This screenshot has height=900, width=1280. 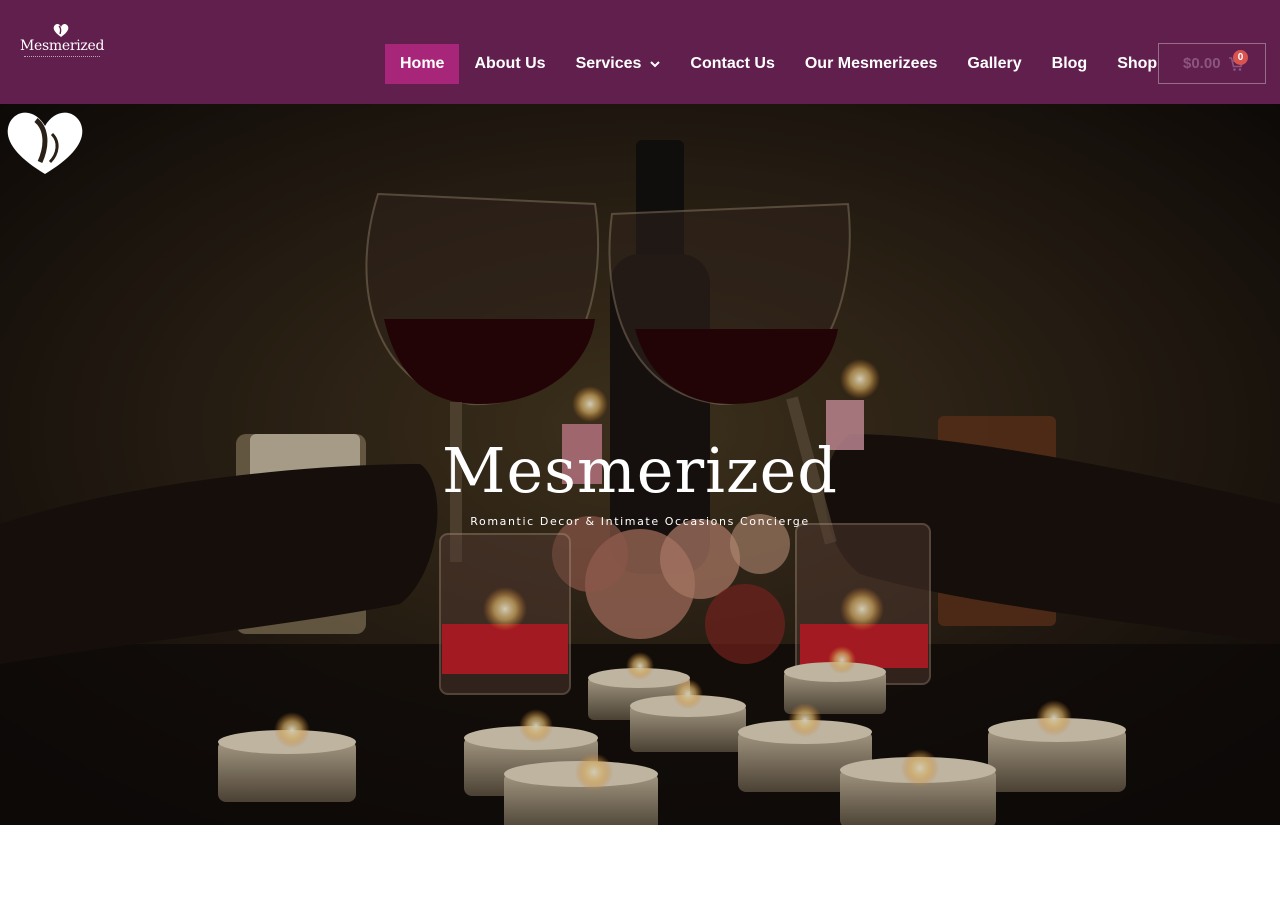 What do you see at coordinates (640, 862) in the screenshot?
I see `content-area` at bounding box center [640, 862].